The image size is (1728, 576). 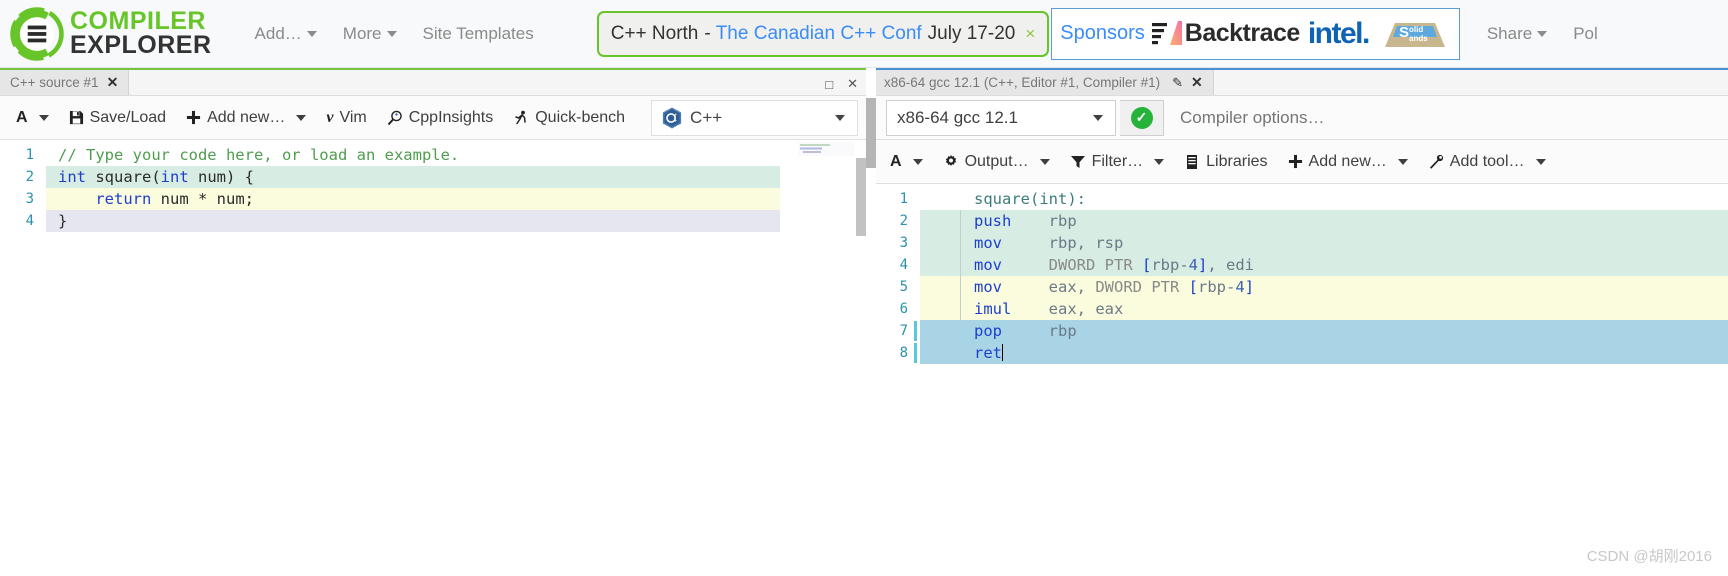 I want to click on asm-token: DWORD PTR, so click(x=1095, y=265).